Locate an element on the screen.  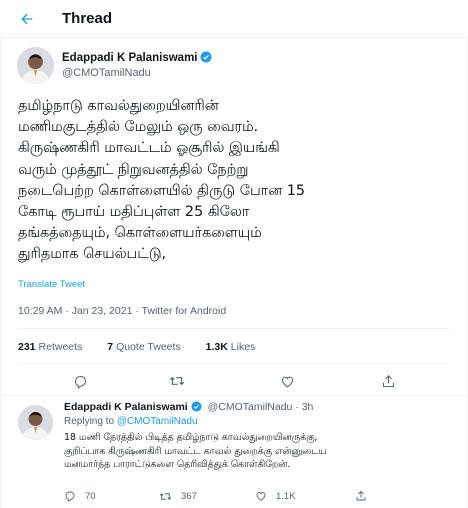
reply-count: 70 is located at coordinates (90, 496).